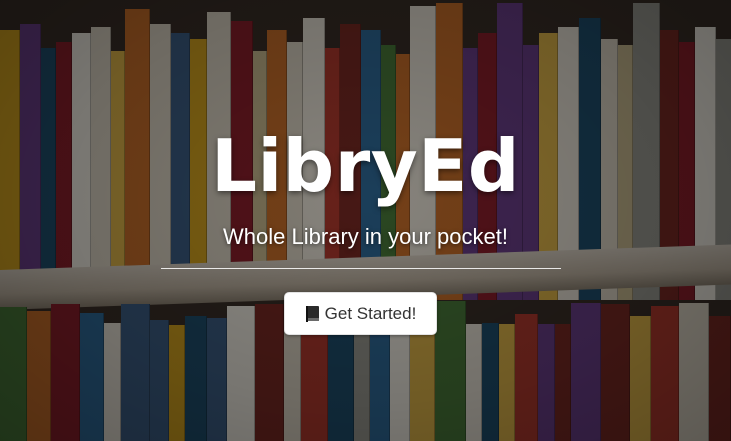 Image resolution: width=731 pixels, height=441 pixels. I want to click on get-started-button: Get Started!, so click(360, 313).